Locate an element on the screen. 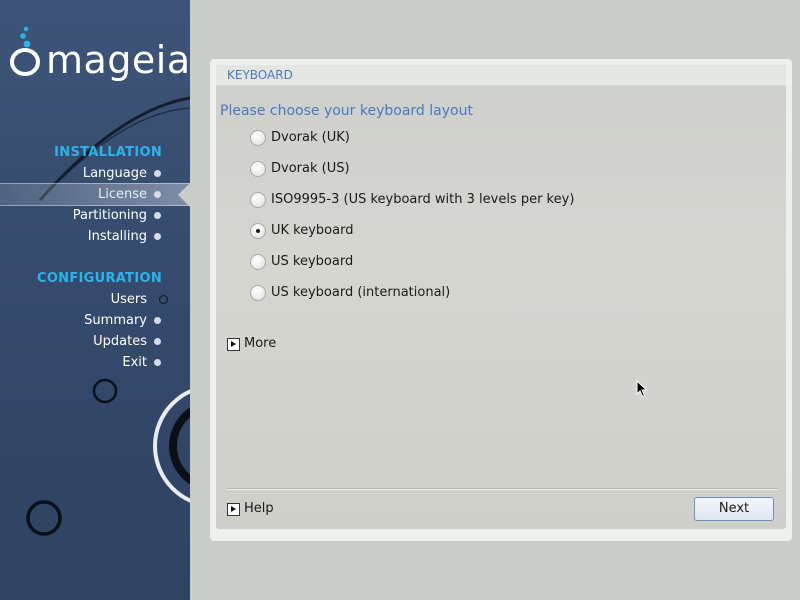 This screenshot has width=800, height=600. step-summary: Summary is located at coordinates (95, 320).